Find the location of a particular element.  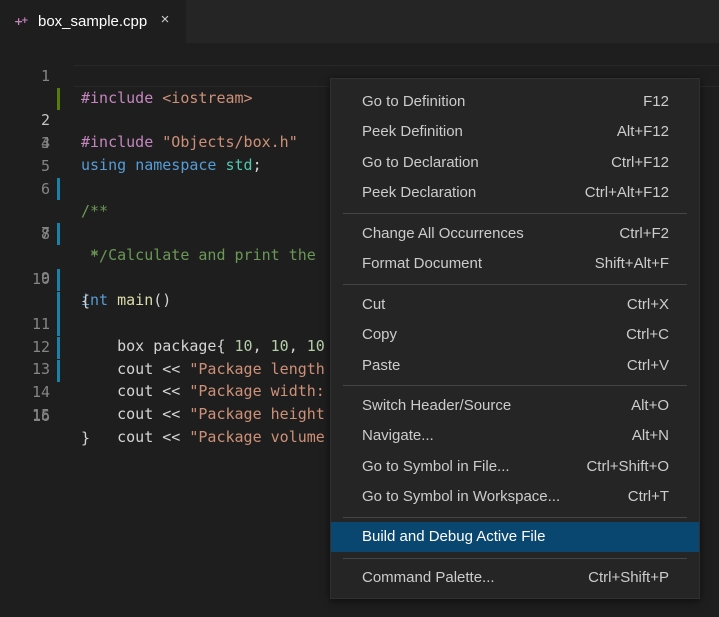

menu-item-go-to-symbol-in-workspace: Go to Symbol in Workspace... Ctrl+T is located at coordinates (515, 497).